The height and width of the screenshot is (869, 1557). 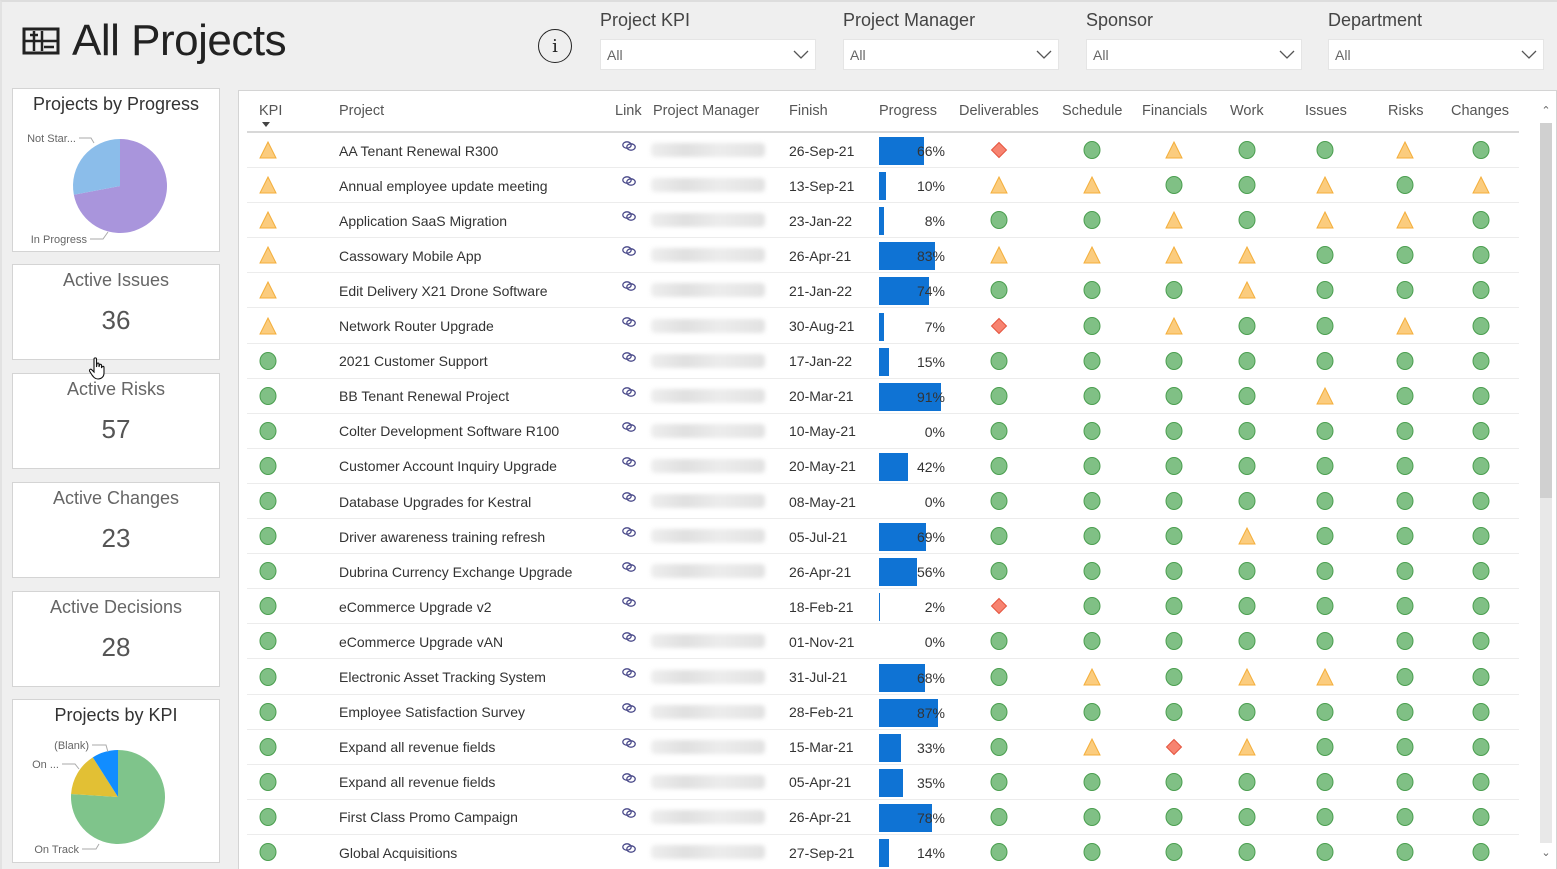 What do you see at coordinates (883, 256) in the screenshot?
I see `table-row: Cassowary Mobile App 26-Apr-21 83%` at bounding box center [883, 256].